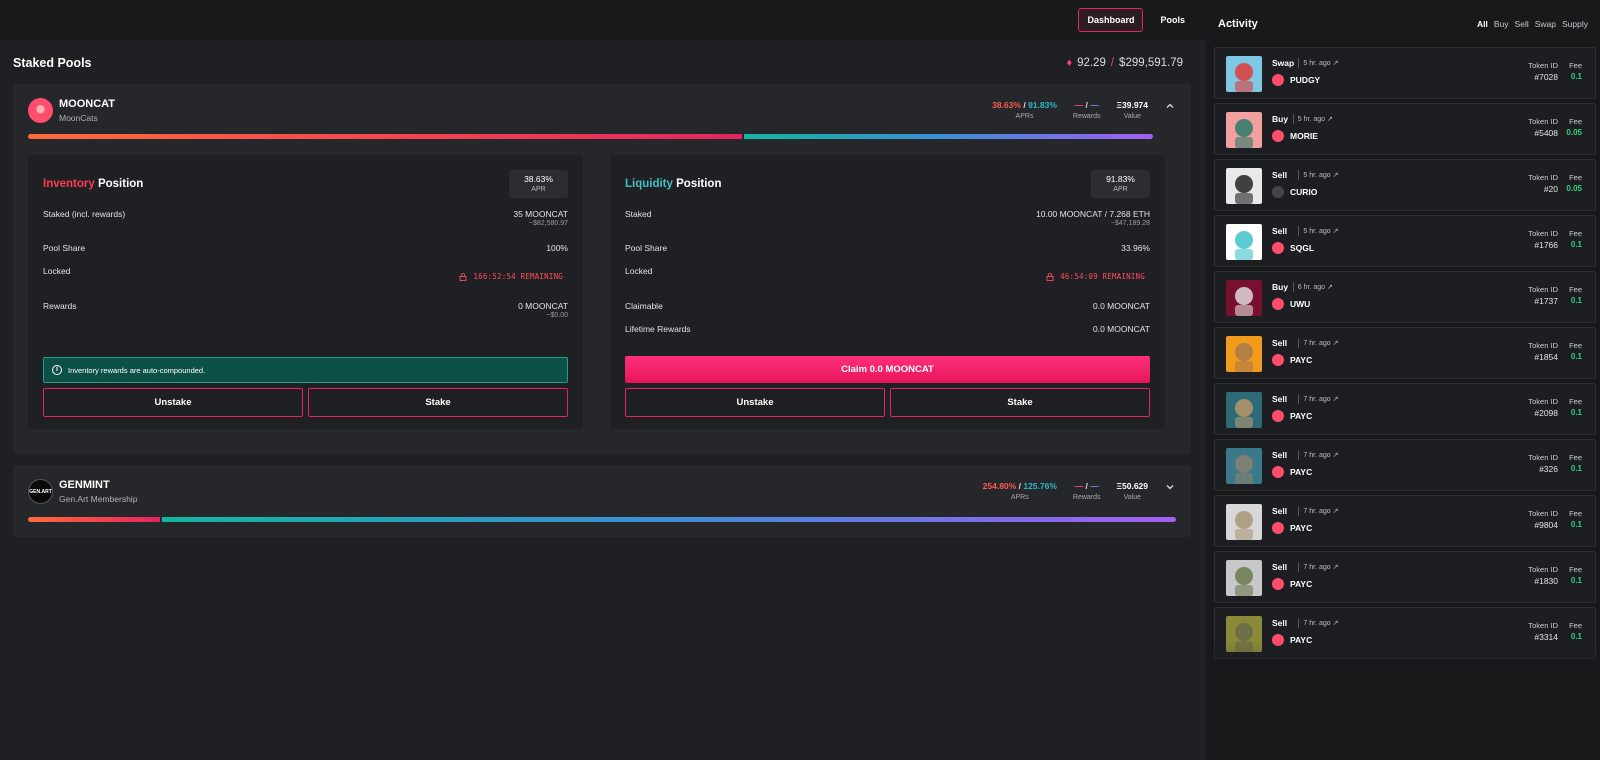 This screenshot has height=760, width=1600. Describe the element at coordinates (1546, 133) in the screenshot. I see `token-id: #5408` at that location.